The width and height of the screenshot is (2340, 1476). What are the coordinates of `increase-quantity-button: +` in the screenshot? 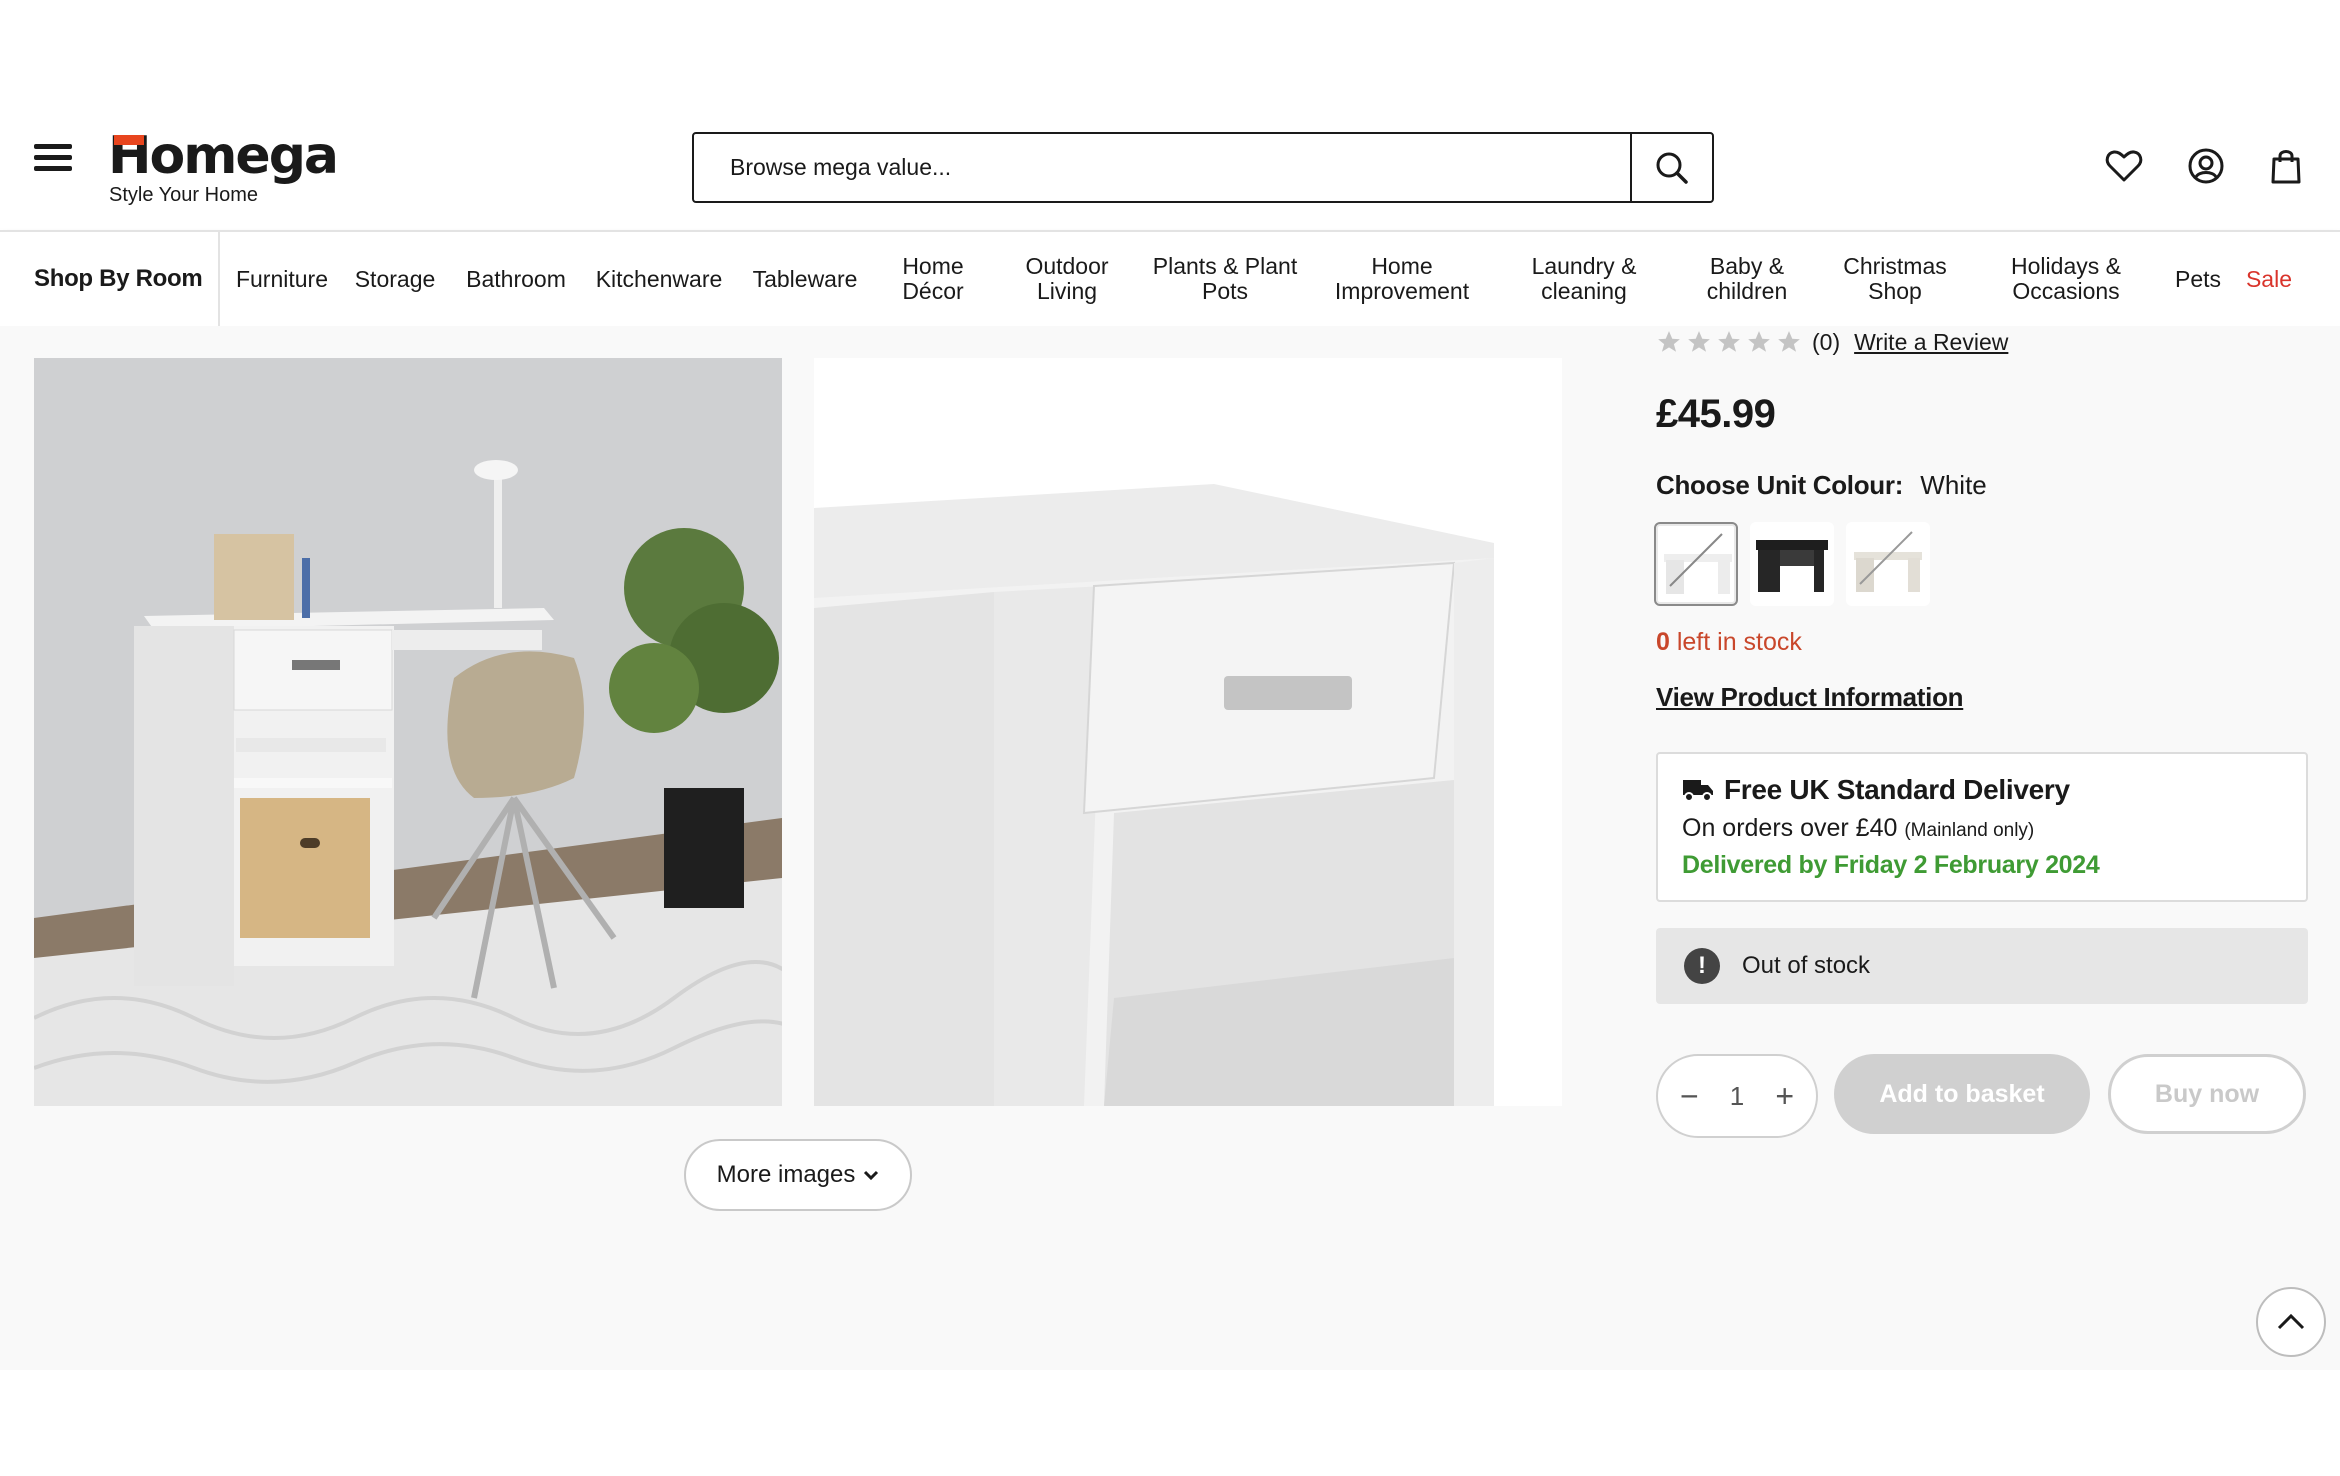 It's located at (1784, 1096).